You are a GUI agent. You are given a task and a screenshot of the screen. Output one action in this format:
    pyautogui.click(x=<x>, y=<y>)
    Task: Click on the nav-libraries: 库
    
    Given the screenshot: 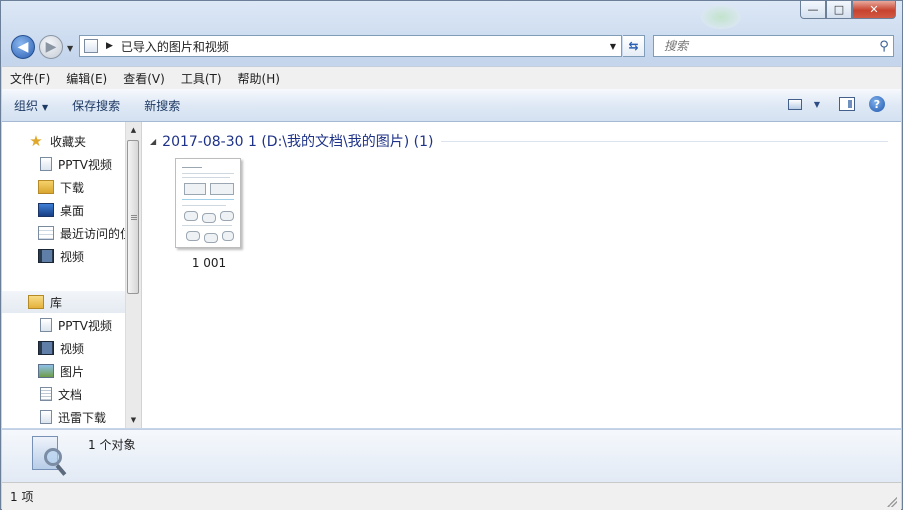 What is the action you would take?
    pyautogui.click(x=63, y=302)
    